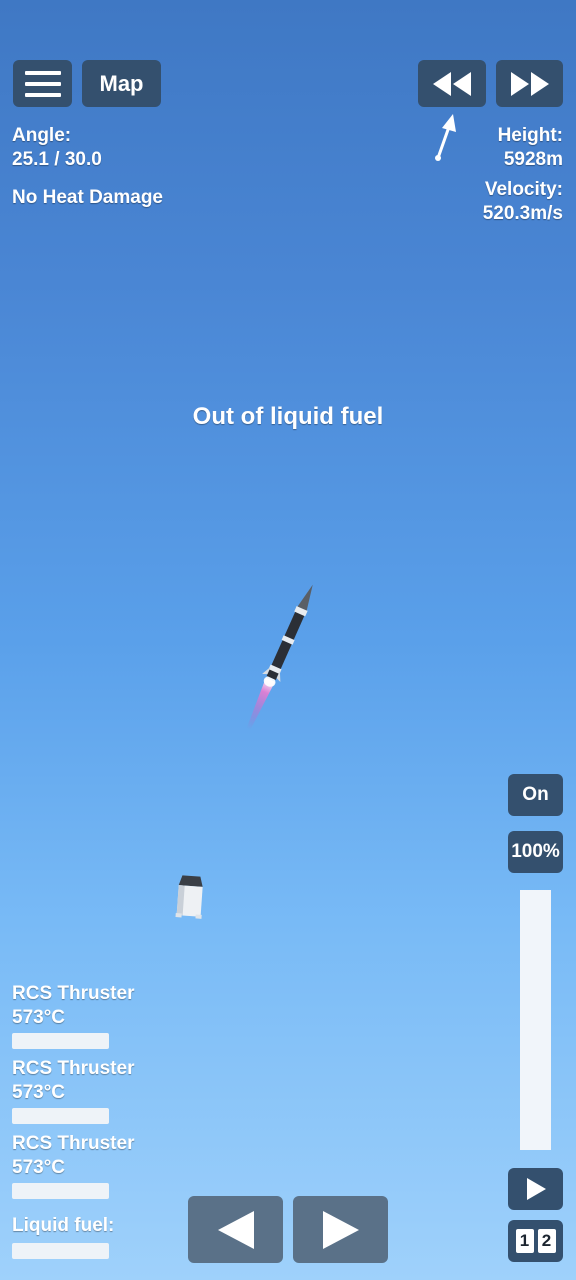 Image resolution: width=576 pixels, height=1280 pixels. Describe the element at coordinates (121, 83) in the screenshot. I see `map-button: Map` at that location.